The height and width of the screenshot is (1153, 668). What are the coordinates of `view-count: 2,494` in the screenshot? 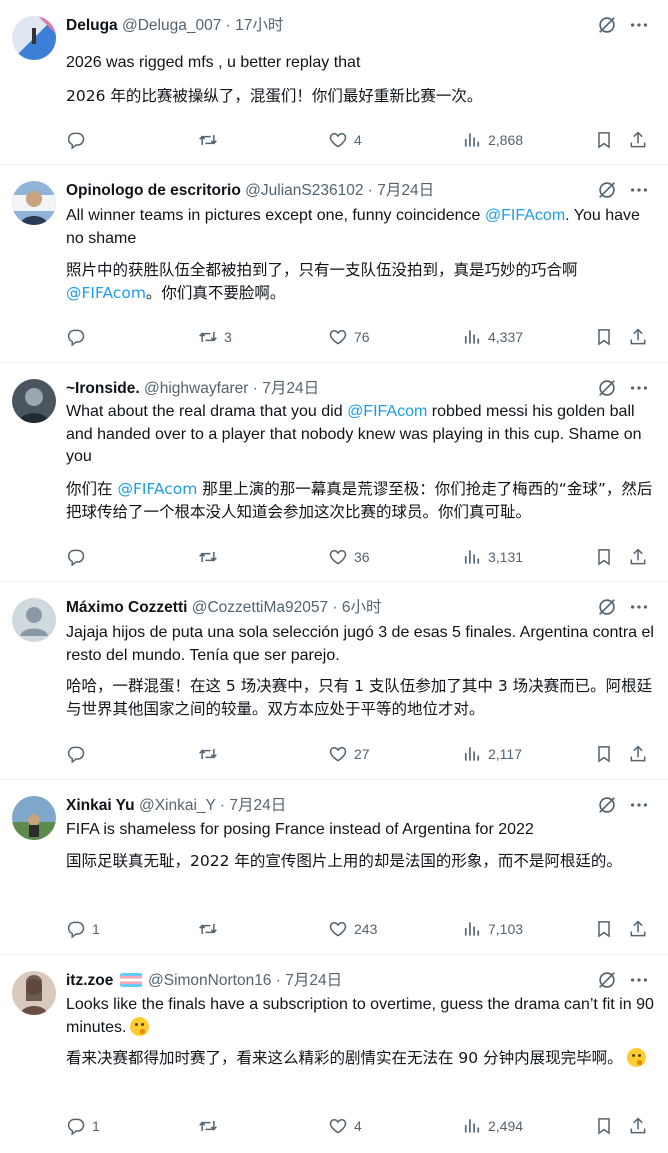 It's located at (506, 1126).